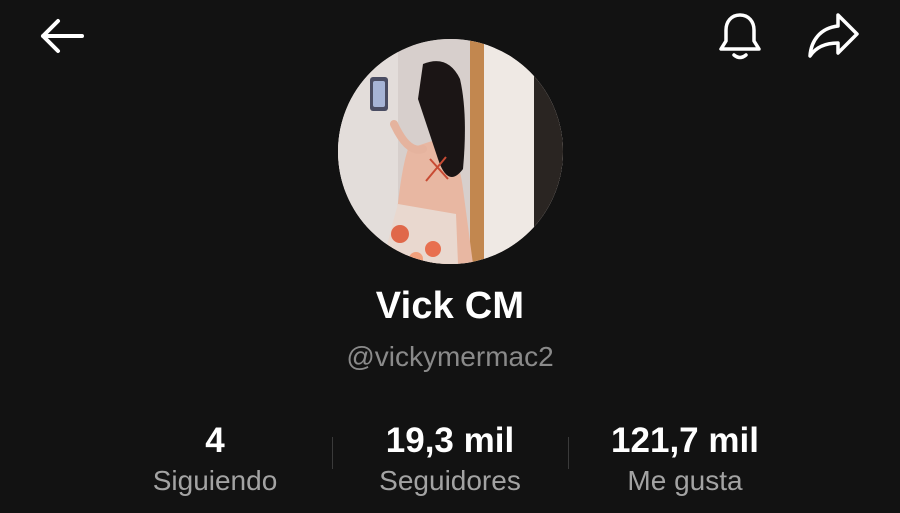 This screenshot has height=513, width=900. What do you see at coordinates (685, 480) in the screenshot?
I see `likes-label: Me gusta` at bounding box center [685, 480].